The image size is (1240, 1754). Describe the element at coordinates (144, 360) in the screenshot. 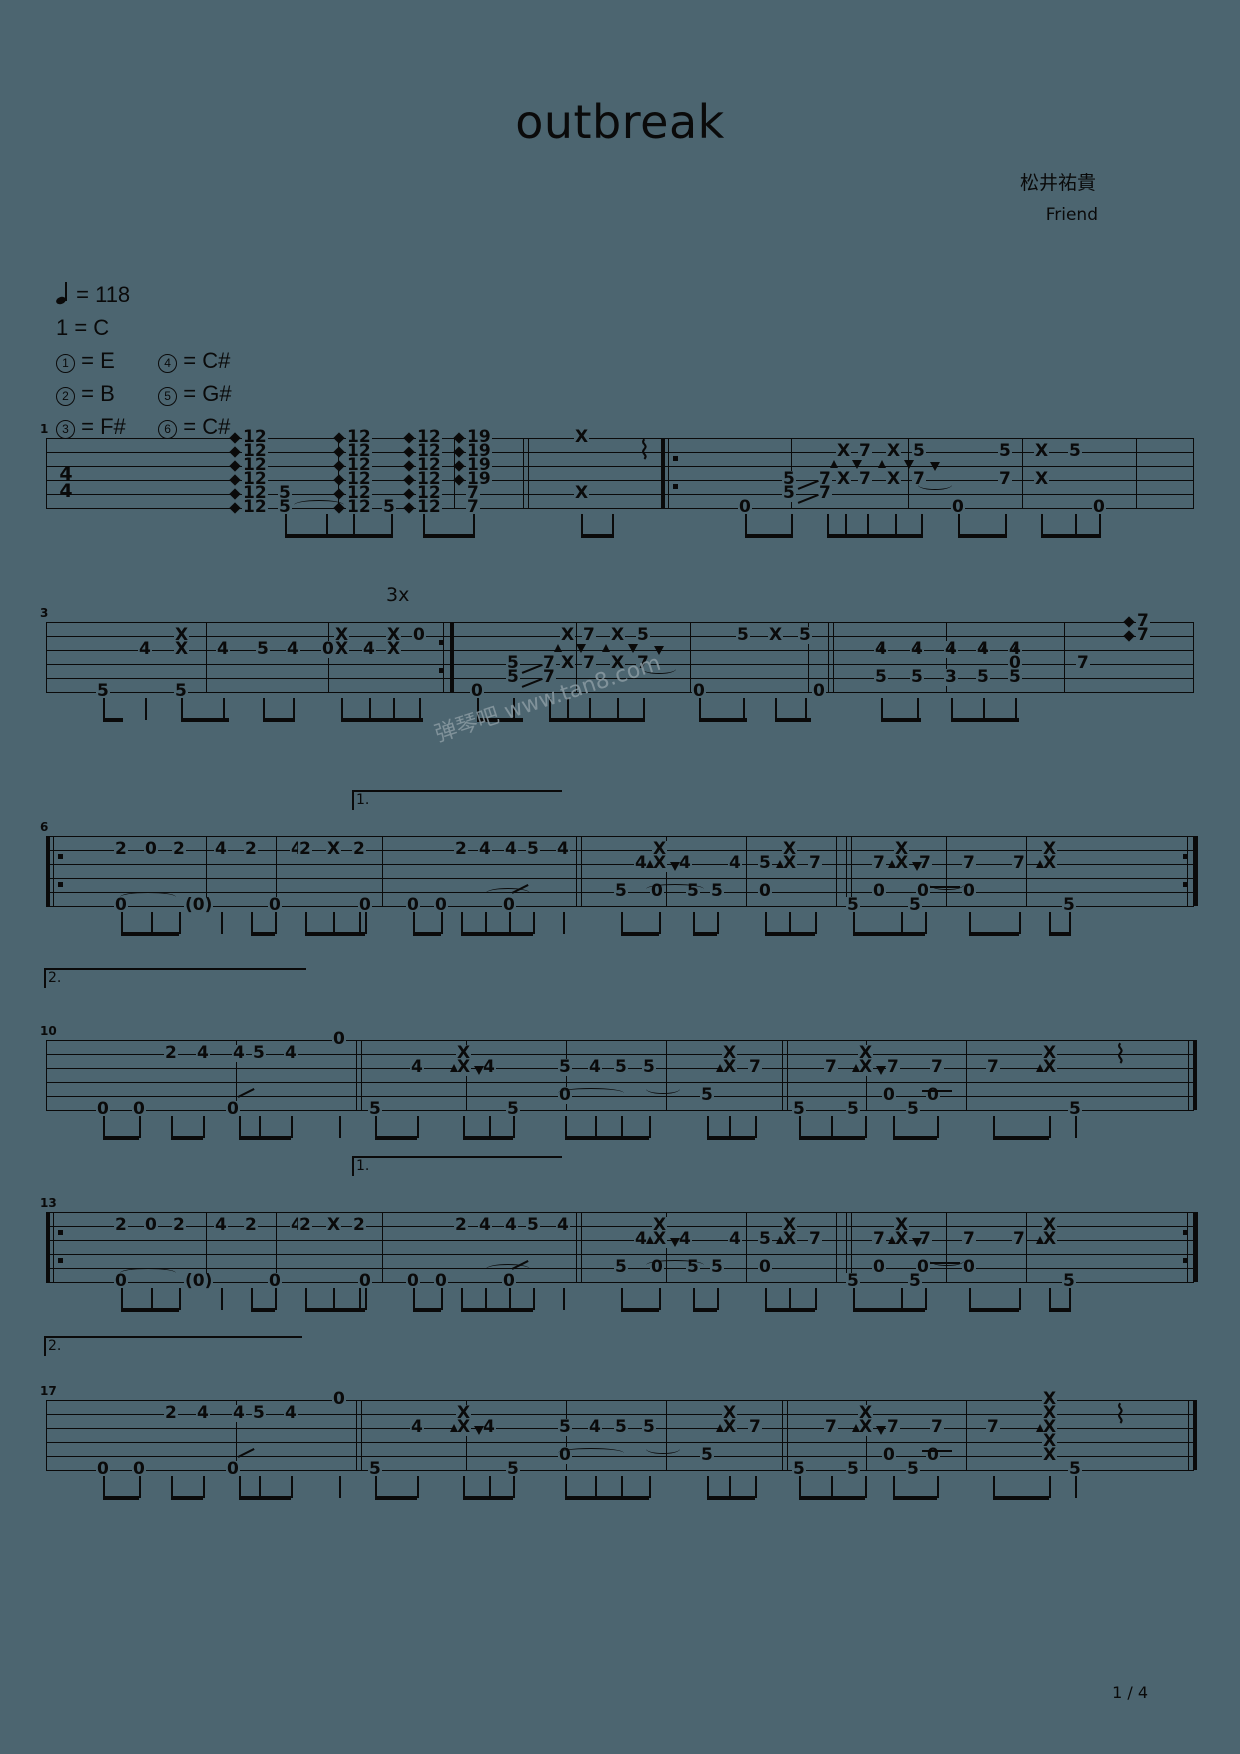

I see `tuning-row-1: 1 = E 4 = C#` at that location.